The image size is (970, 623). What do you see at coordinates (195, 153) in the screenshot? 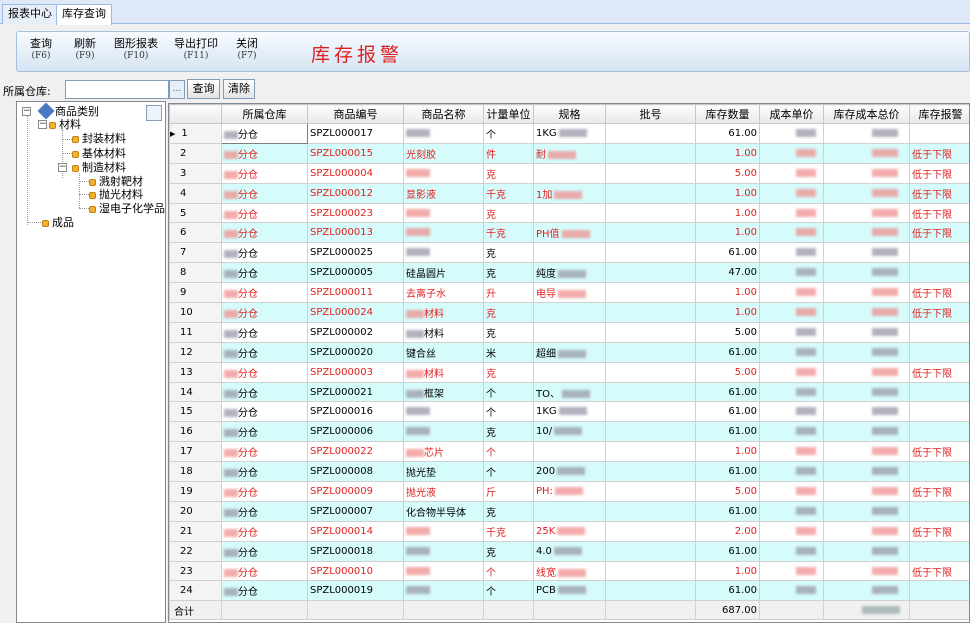
I see `row-index: 2` at bounding box center [195, 153].